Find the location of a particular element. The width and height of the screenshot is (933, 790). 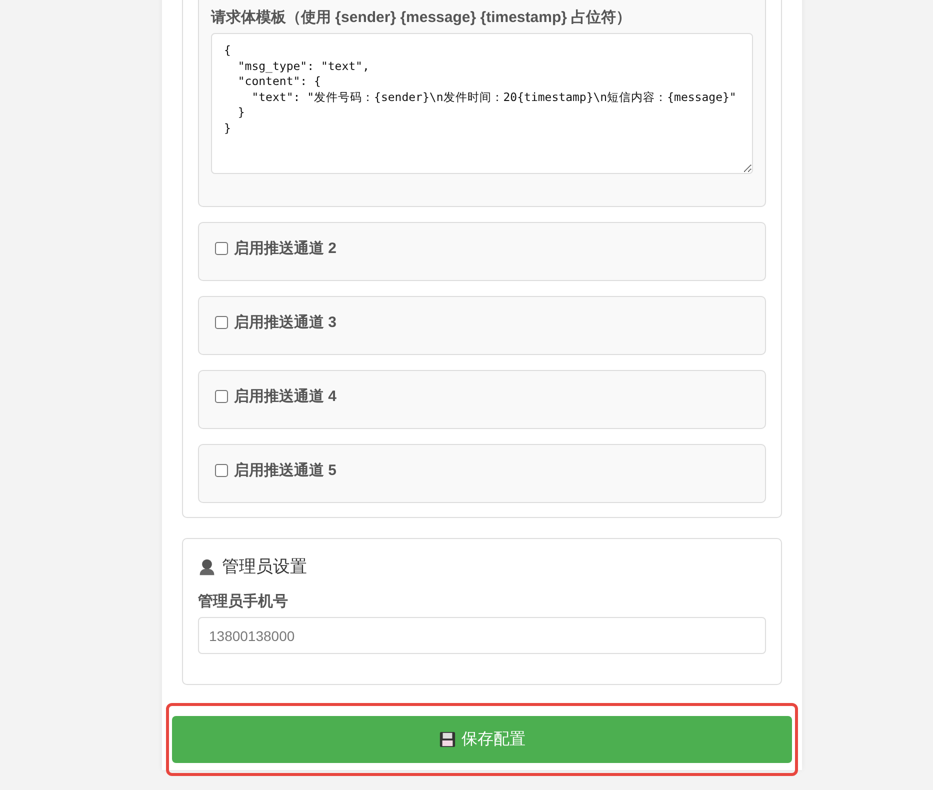

template-label: 请求体模板（使用 {sender} {message} {timestamp} 占位符） is located at coordinates (421, 17).